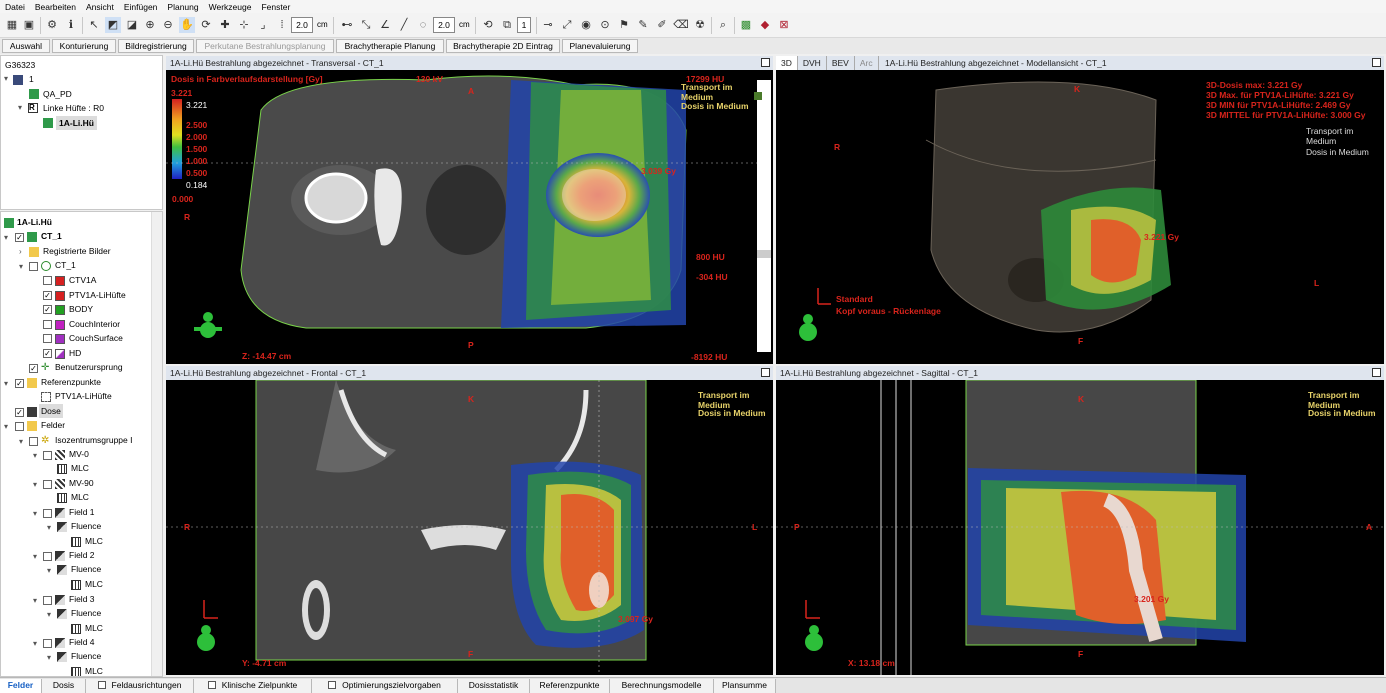 Image resolution: width=1386 pixels, height=693 pixels. What do you see at coordinates (787, 63) in the screenshot?
I see `tab-3d: 3D` at bounding box center [787, 63].